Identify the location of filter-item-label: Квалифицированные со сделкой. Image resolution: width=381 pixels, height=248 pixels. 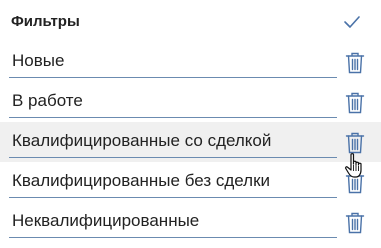
(142, 140).